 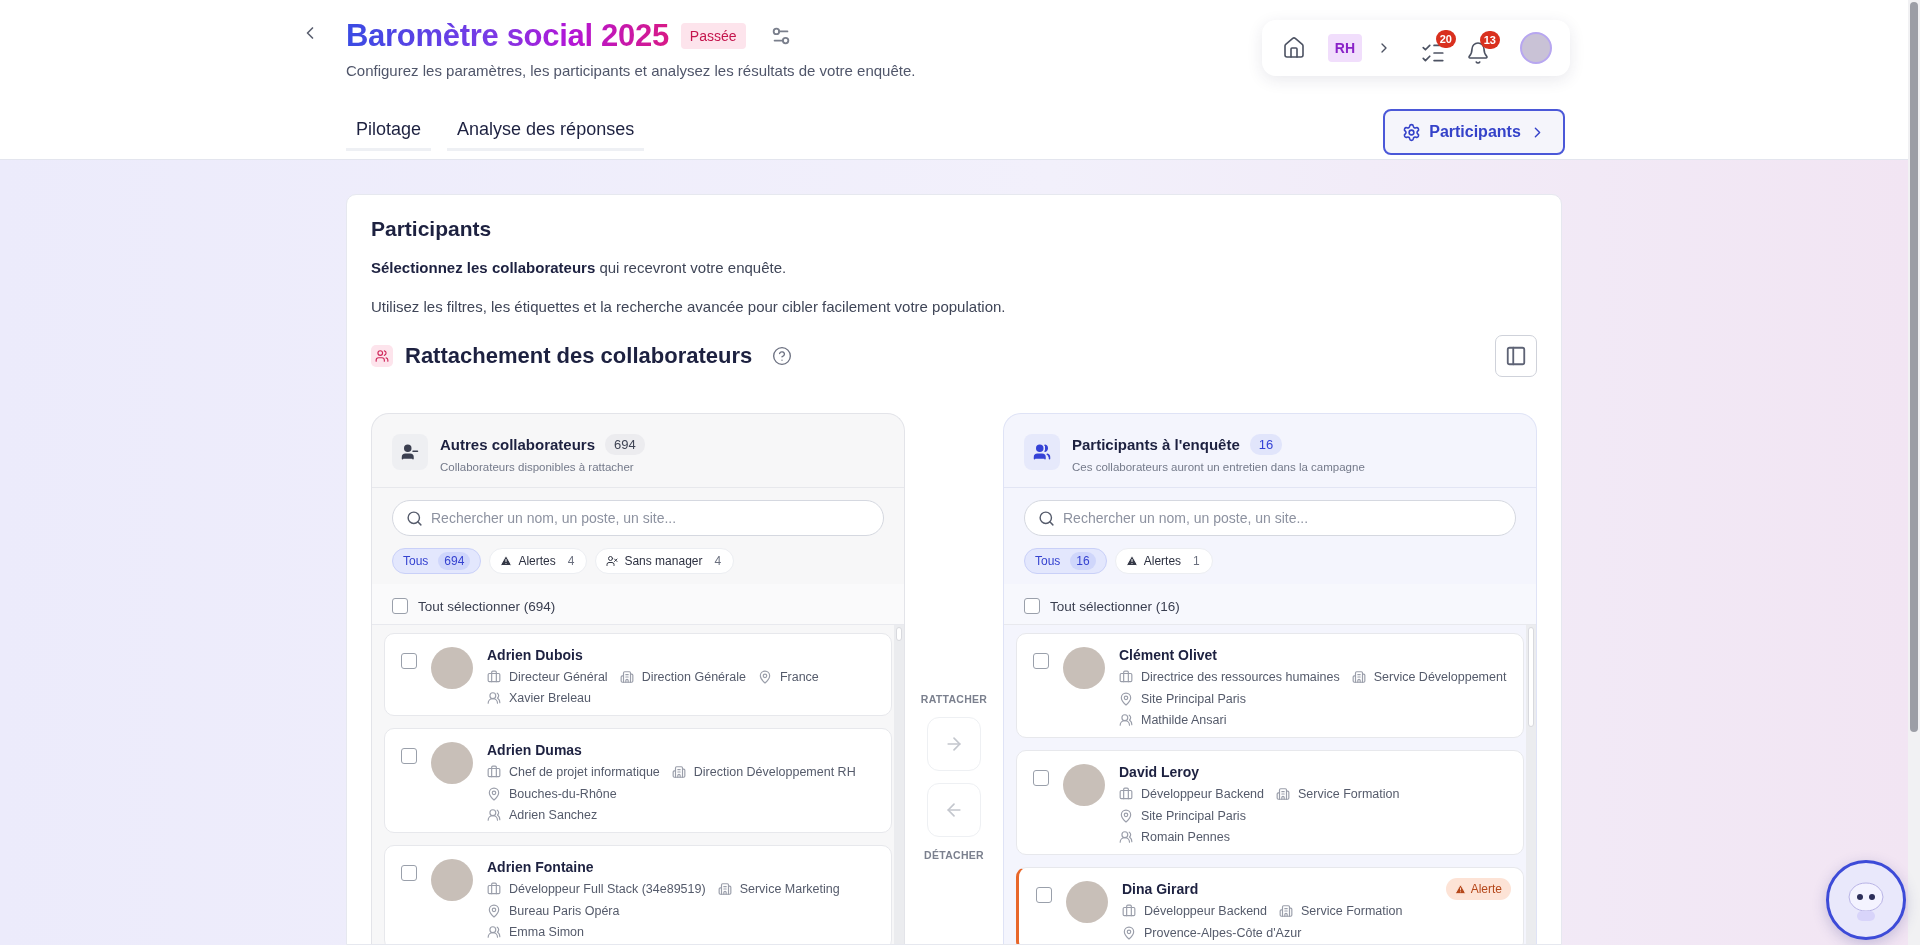 I want to click on person-department: Service Développement, so click(x=1440, y=677).